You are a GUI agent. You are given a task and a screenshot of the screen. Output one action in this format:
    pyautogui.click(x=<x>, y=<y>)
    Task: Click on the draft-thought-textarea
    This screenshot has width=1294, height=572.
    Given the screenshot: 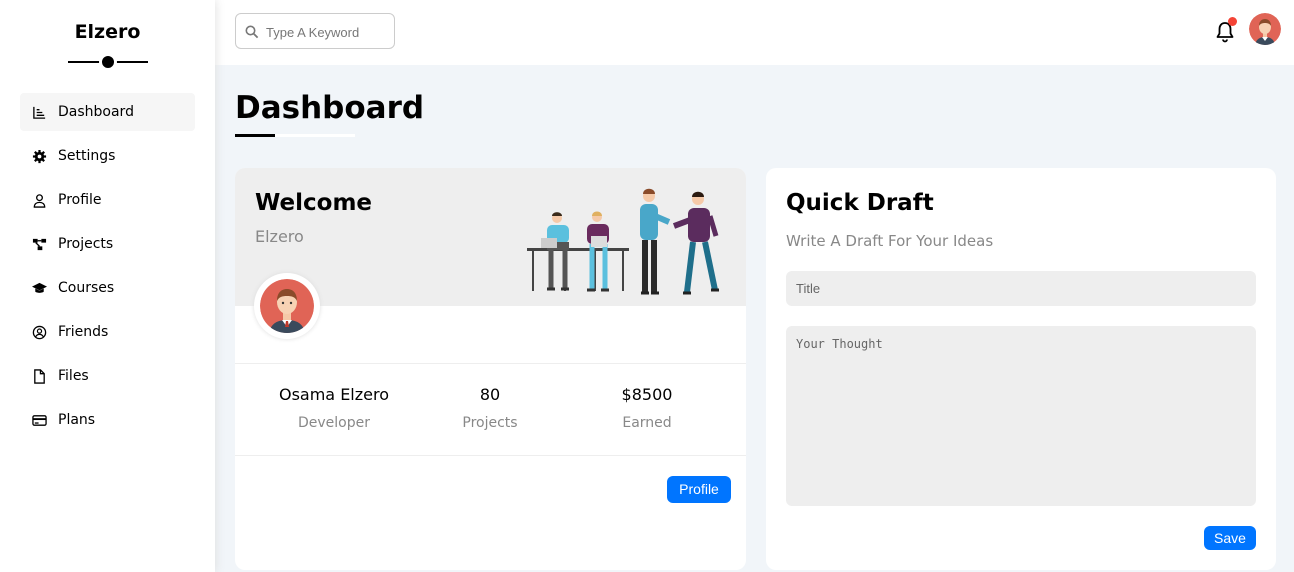 What is the action you would take?
    pyautogui.click(x=1021, y=416)
    